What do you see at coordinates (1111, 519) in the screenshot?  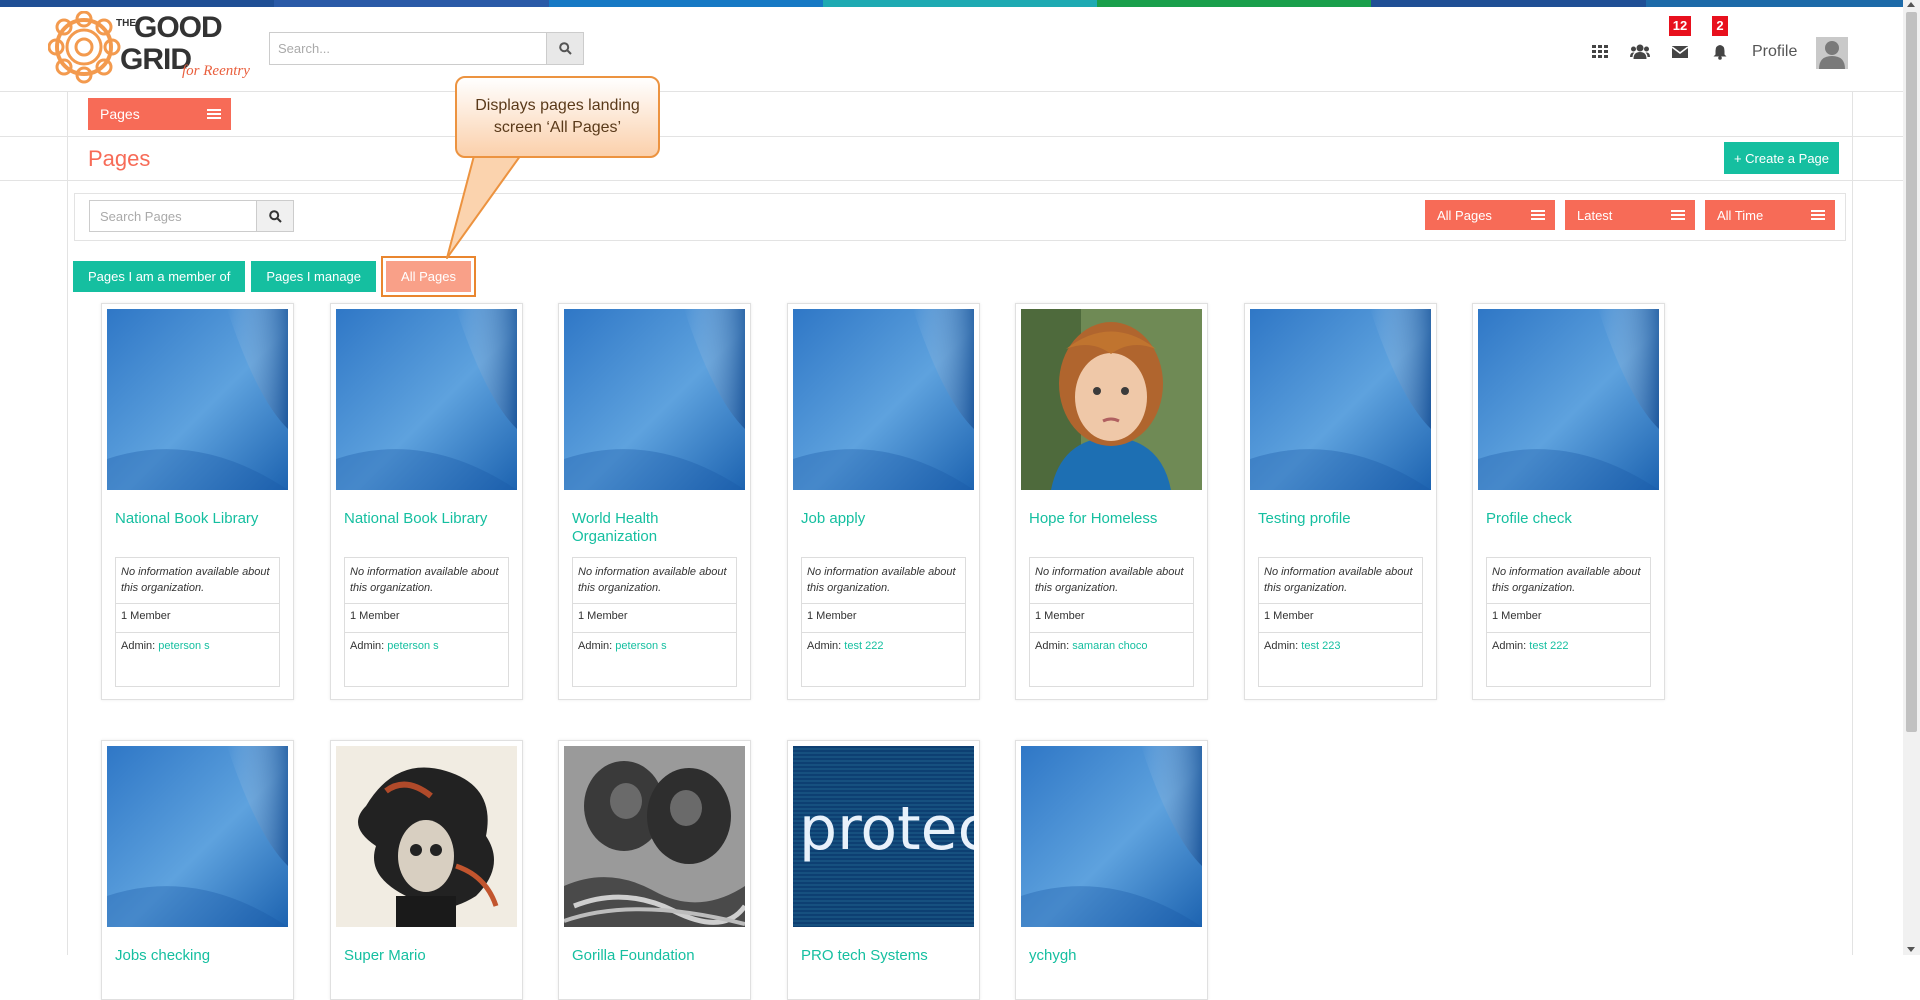 I see `page-card-name: Hope for Homeless` at bounding box center [1111, 519].